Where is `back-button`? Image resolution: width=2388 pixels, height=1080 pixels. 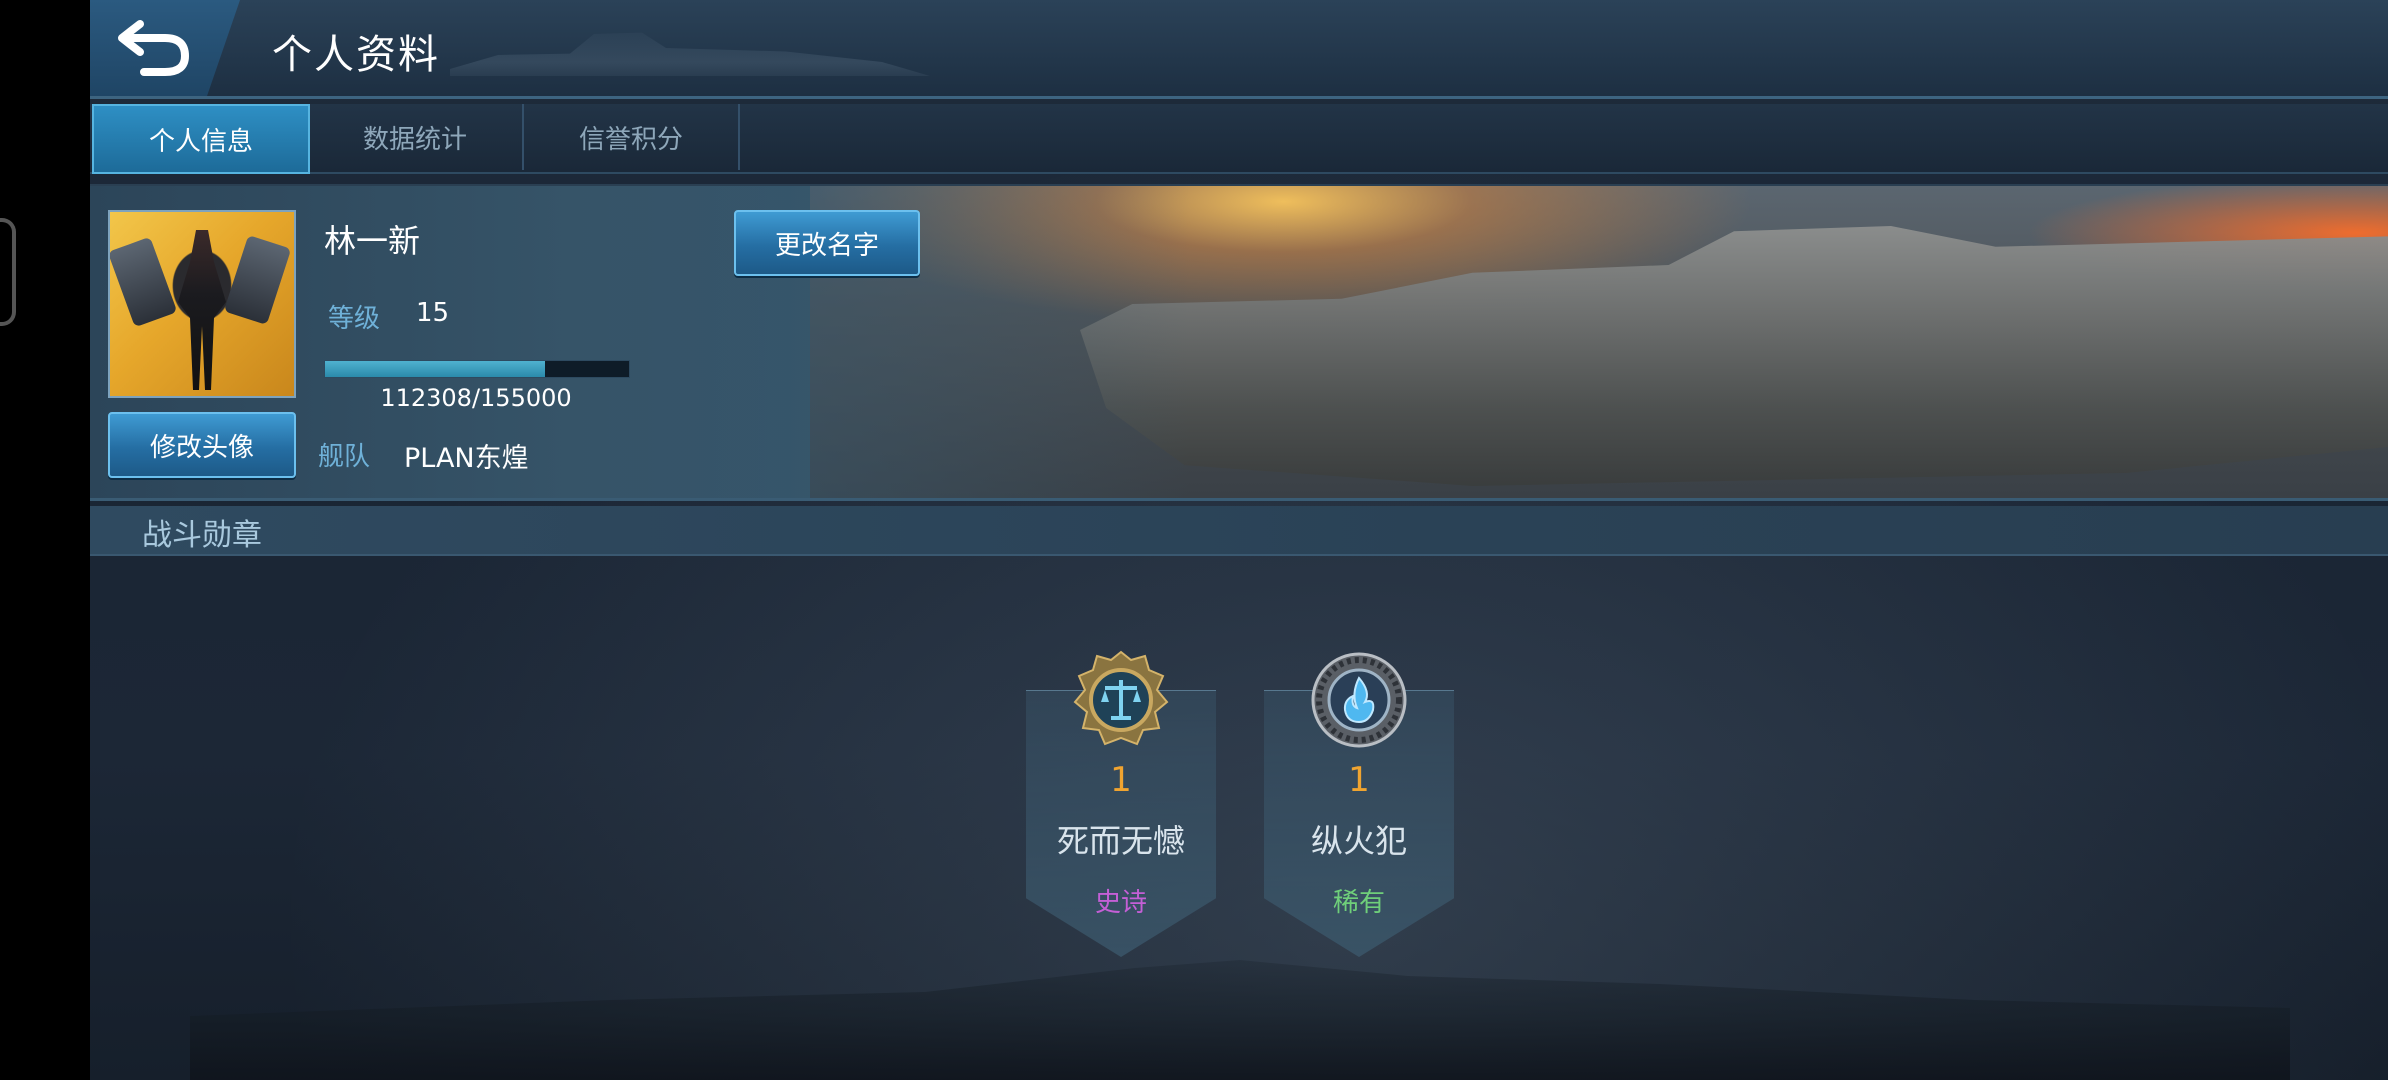 back-button is located at coordinates (155, 47).